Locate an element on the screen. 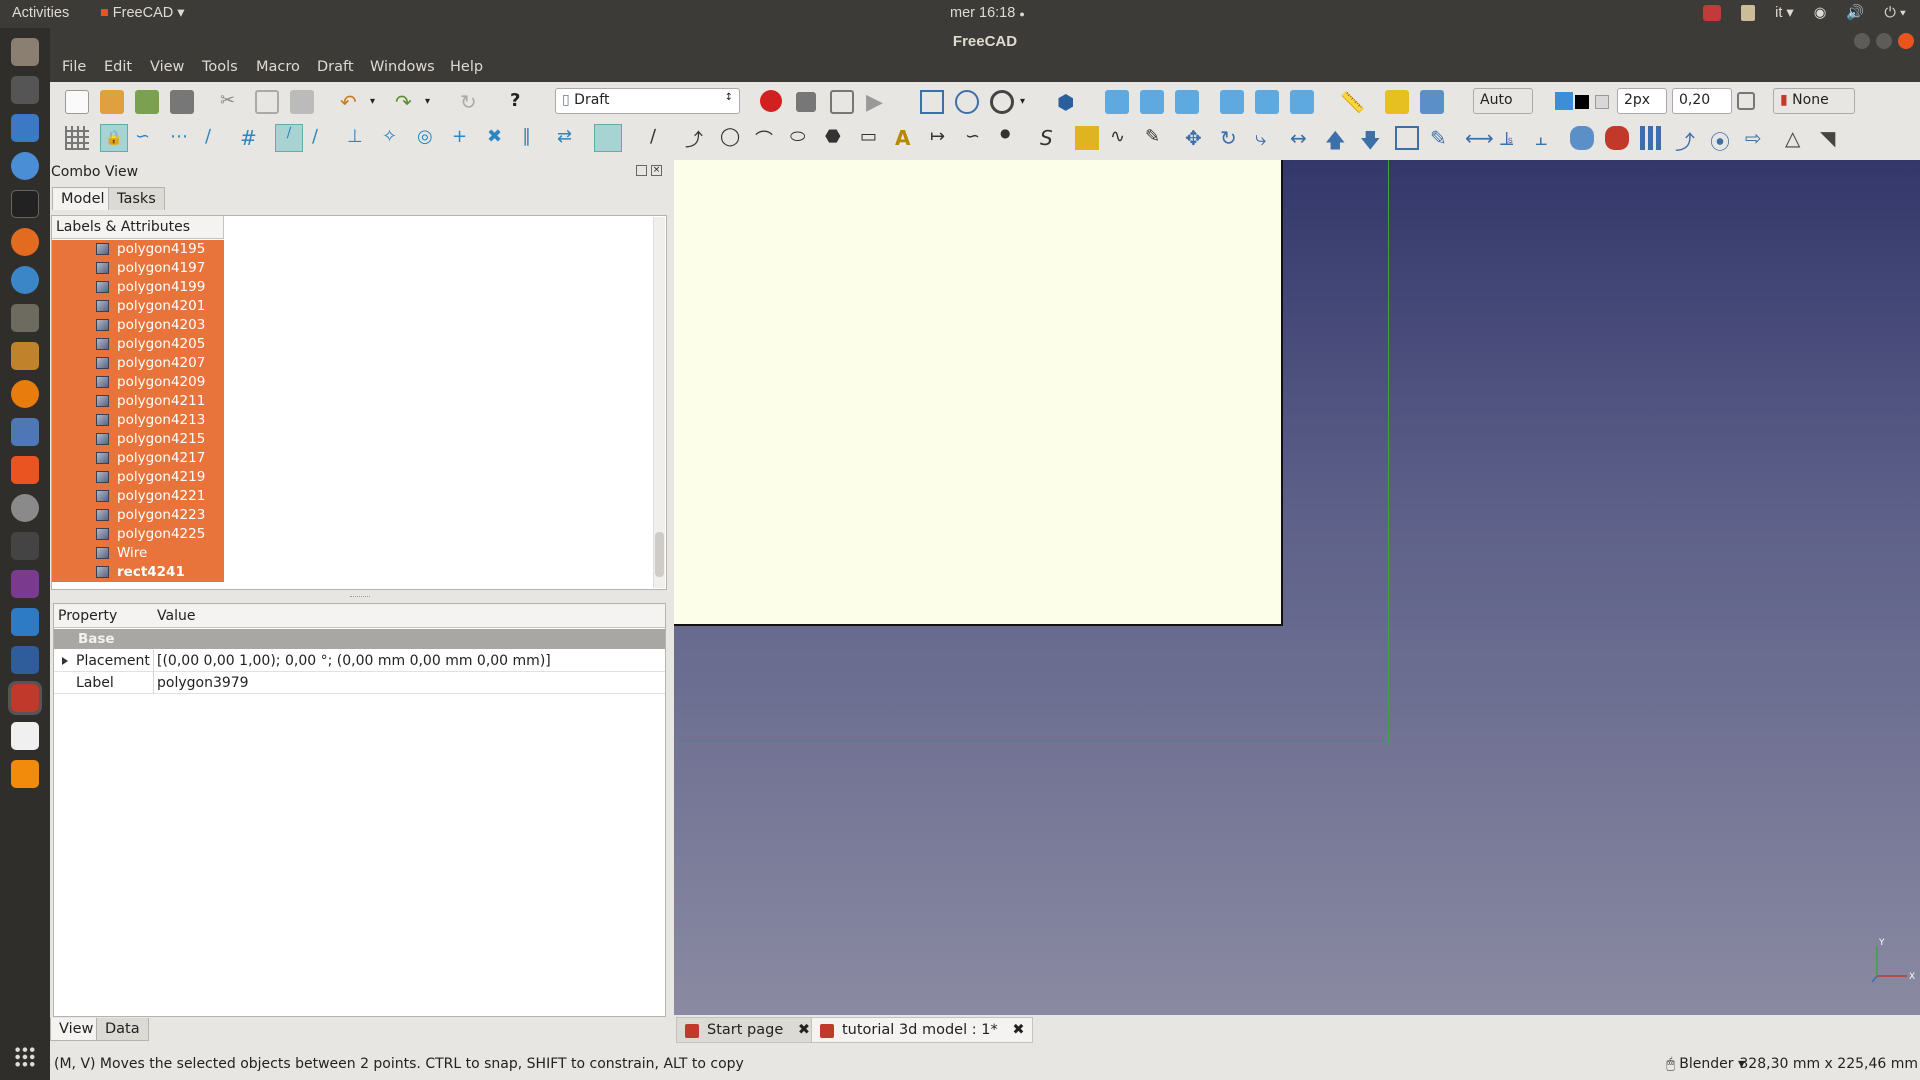 The width and height of the screenshot is (1920, 1080). undo-dropdown-icon: ▾ is located at coordinates (382, 108).